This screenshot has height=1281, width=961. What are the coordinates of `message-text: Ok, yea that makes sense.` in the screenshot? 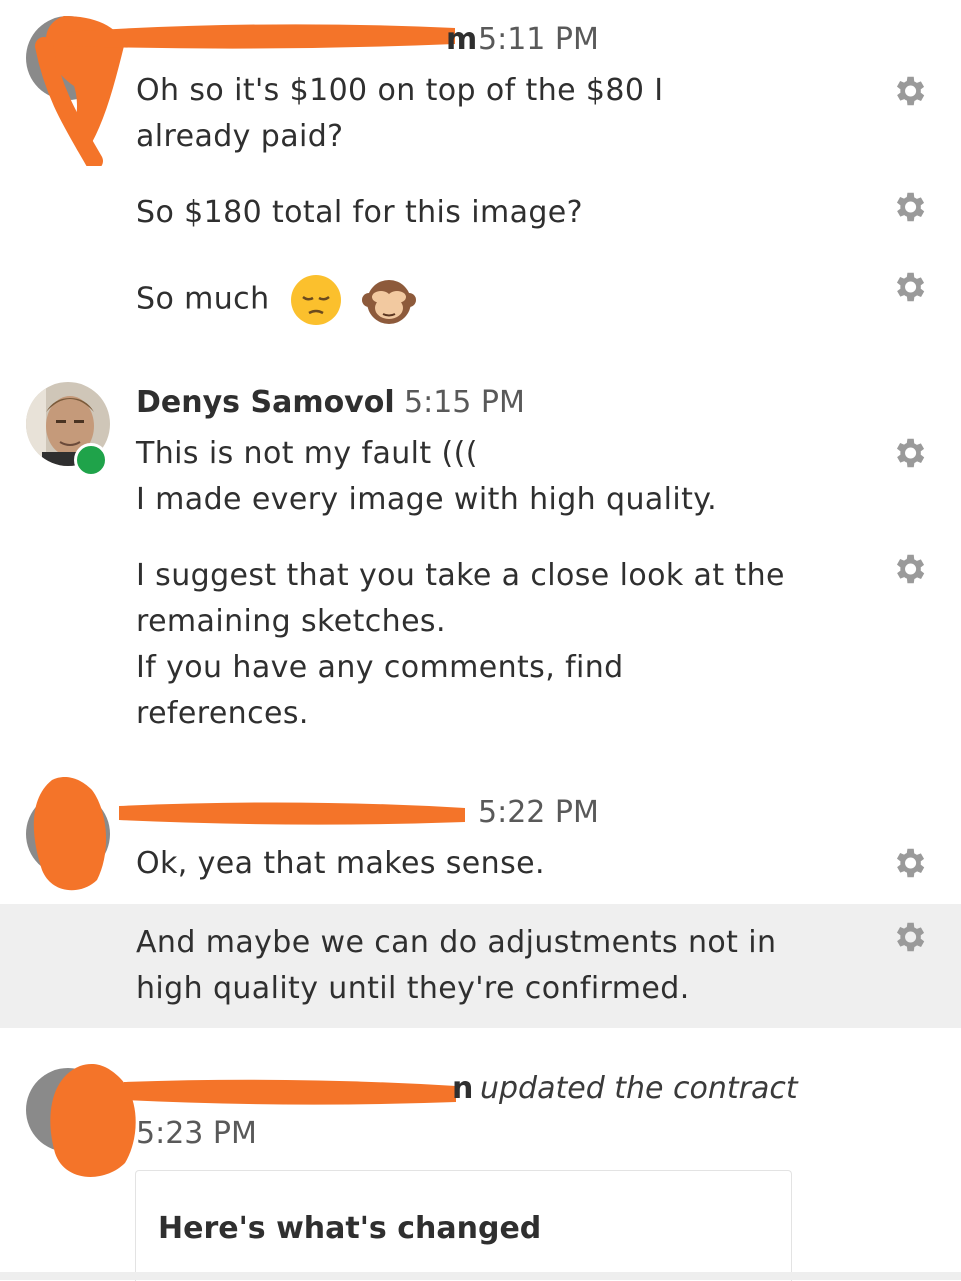 It's located at (340, 863).